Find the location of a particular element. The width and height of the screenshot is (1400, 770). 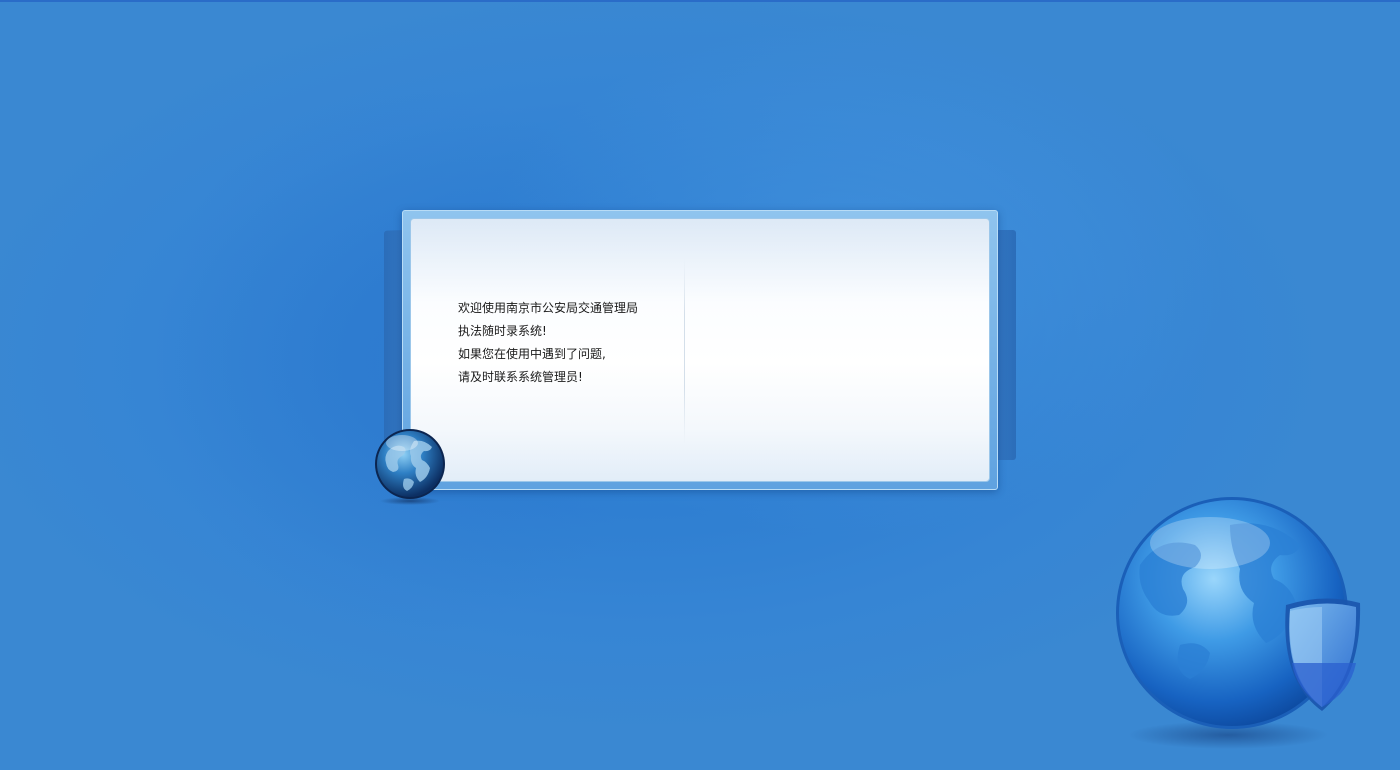

welcome-line-4: 请及时联系系统管理员! is located at coordinates (520, 377).